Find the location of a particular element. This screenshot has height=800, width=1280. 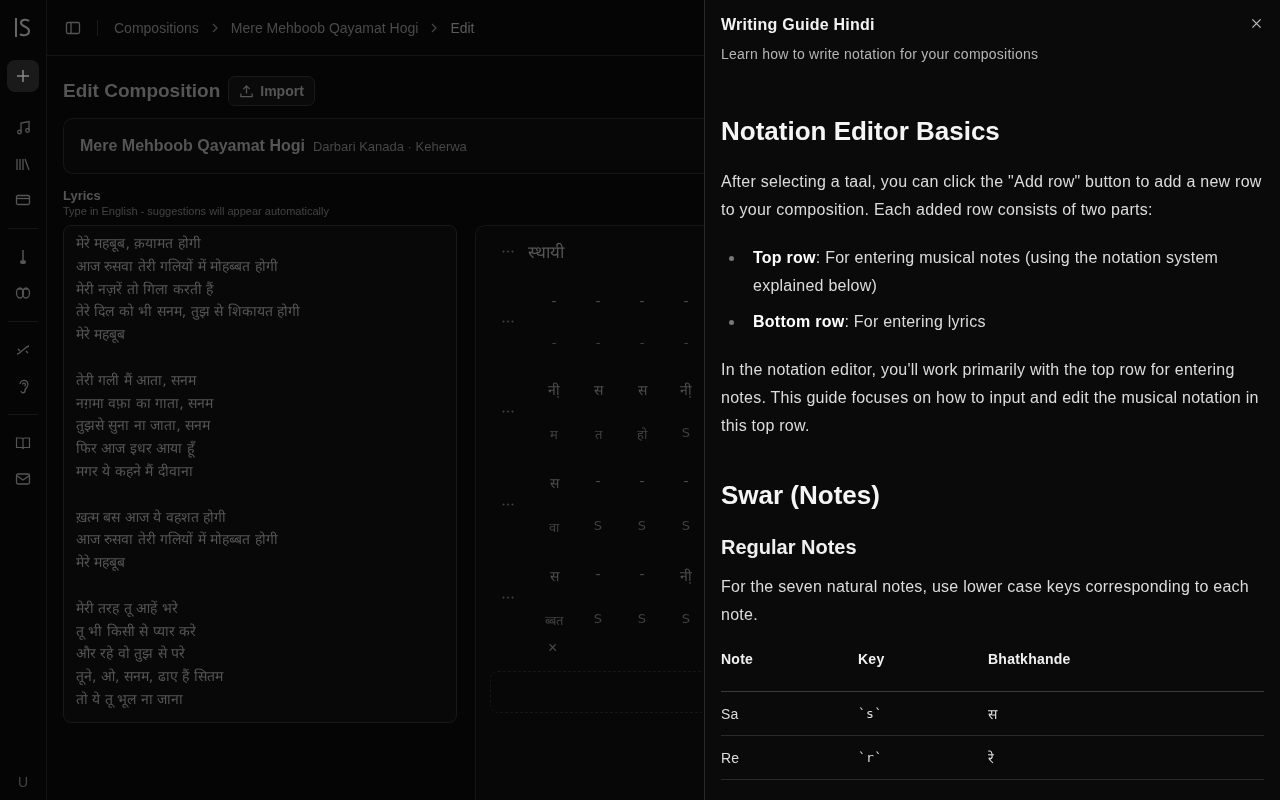

import-button: Import is located at coordinates (271, 91).